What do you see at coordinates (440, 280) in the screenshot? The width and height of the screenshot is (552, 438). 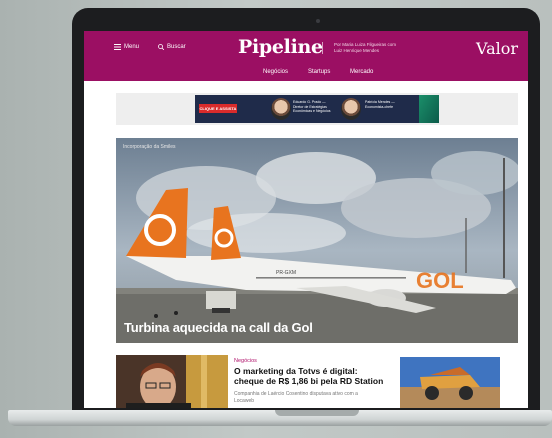 I see `aircraft-branding: GOL` at bounding box center [440, 280].